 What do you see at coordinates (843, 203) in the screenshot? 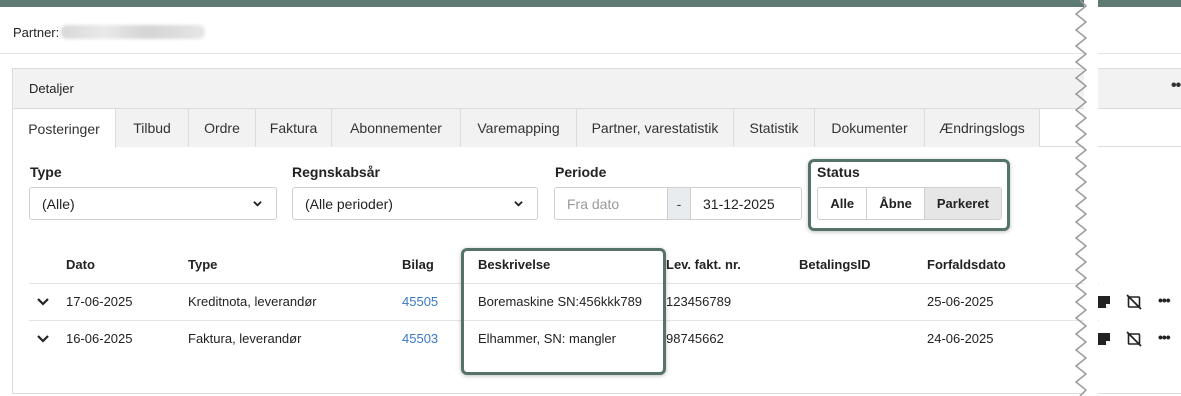
I see `status-alle-button: Alle` at bounding box center [843, 203].